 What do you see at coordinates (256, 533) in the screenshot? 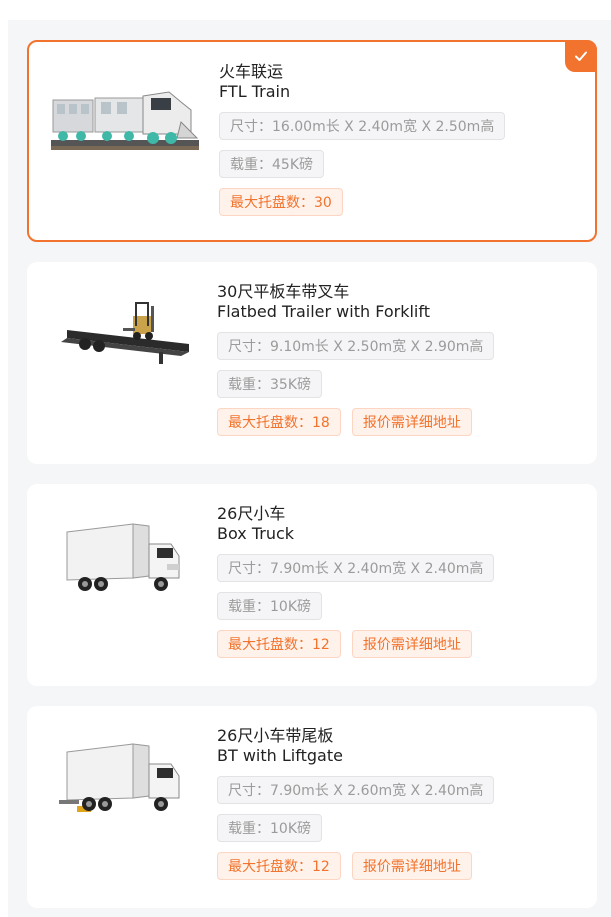
I see `vehicle-name-en: Box Truck` at bounding box center [256, 533].